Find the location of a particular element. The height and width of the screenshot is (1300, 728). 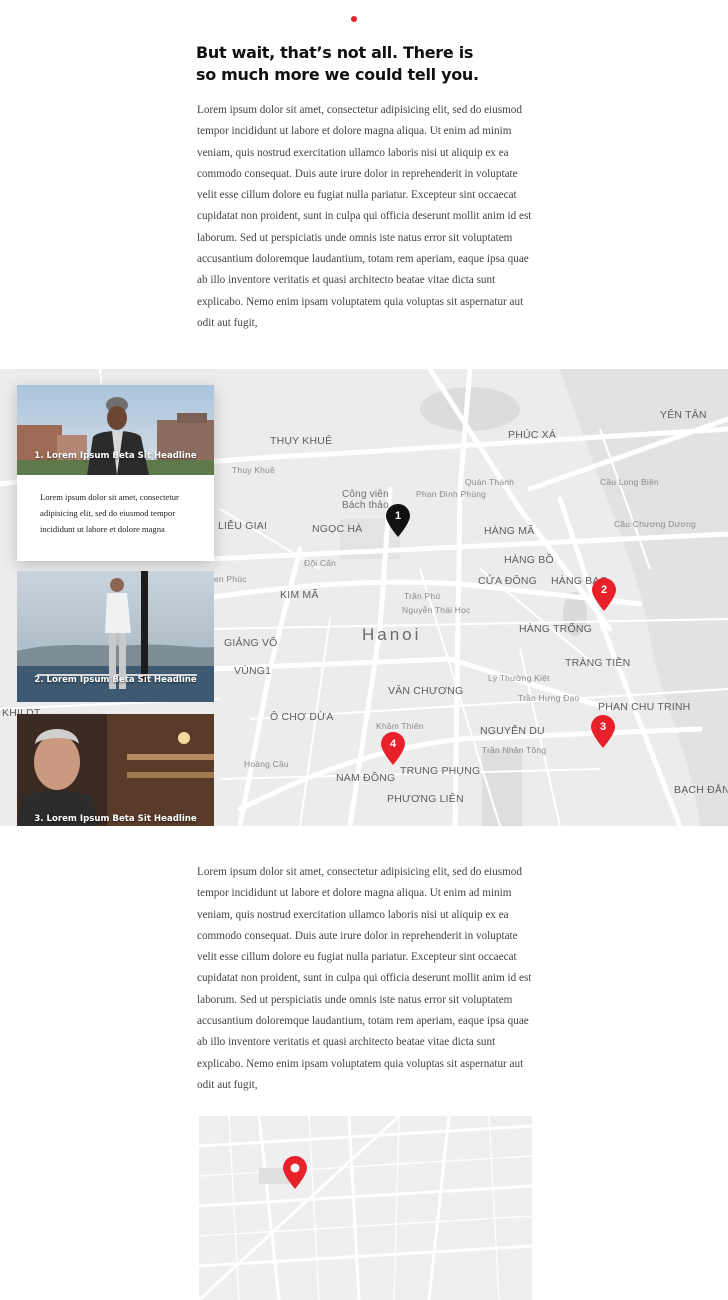

map-label: TRÀNG TIỀN is located at coordinates (598, 663).